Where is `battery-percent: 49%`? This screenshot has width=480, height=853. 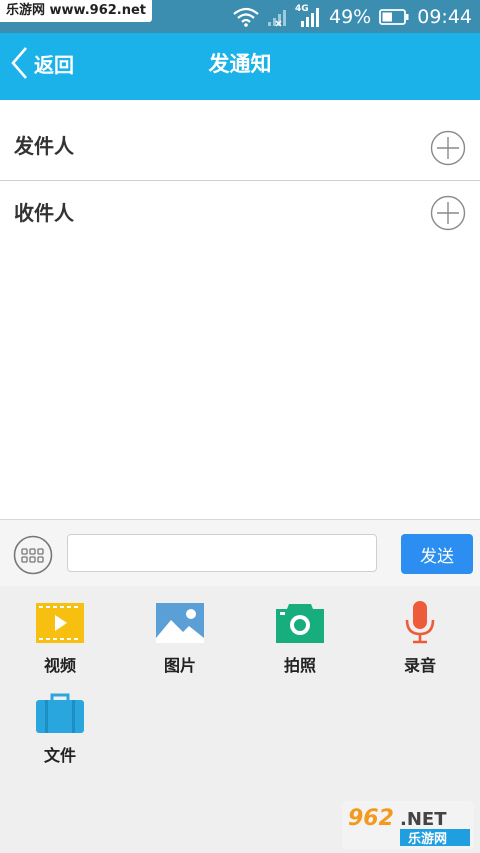
battery-percent: 49% is located at coordinates (350, 16).